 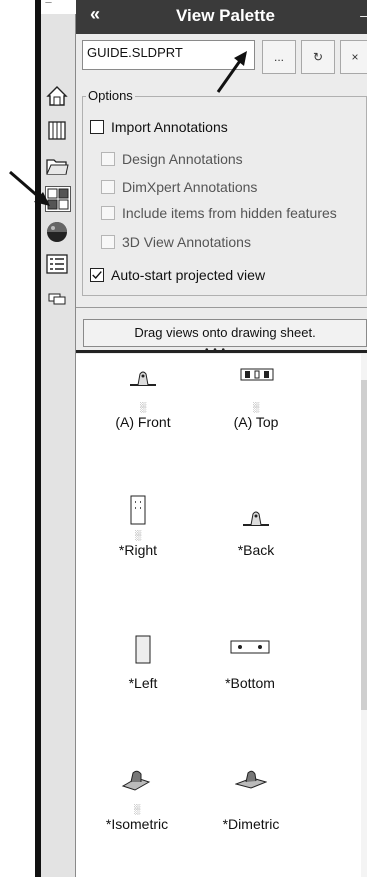 I want to click on checkmark-icon, so click(x=97, y=275).